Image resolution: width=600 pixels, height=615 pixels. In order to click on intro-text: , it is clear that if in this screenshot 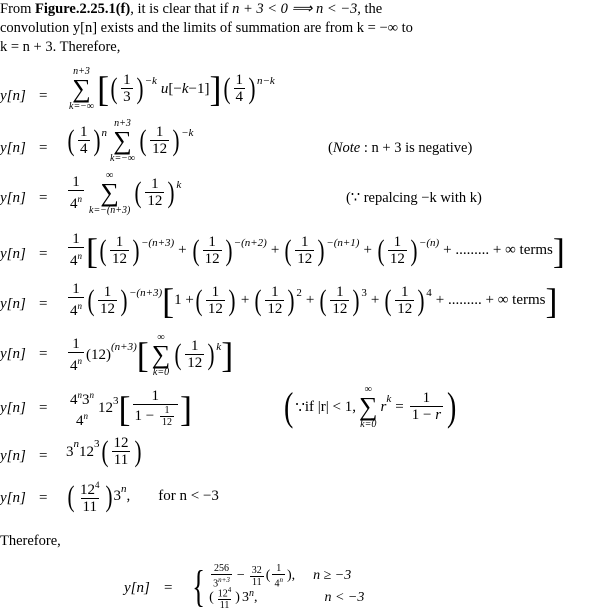, I will do `click(181, 9)`.